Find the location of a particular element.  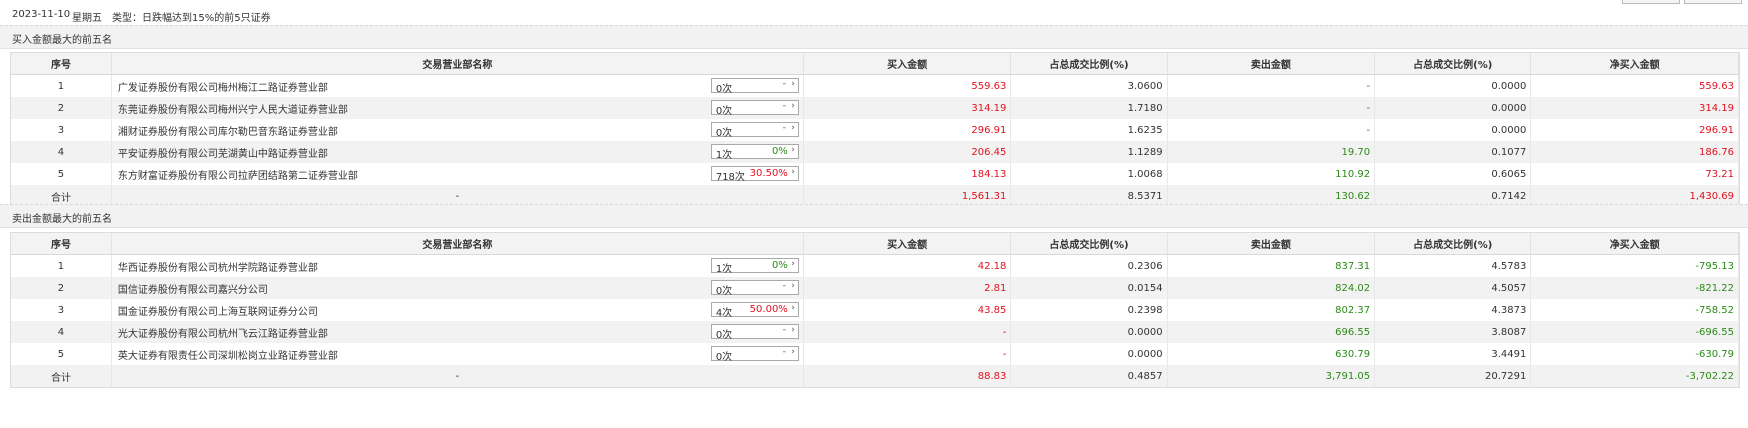

sell-amount: 802.37 is located at coordinates (1271, 310).